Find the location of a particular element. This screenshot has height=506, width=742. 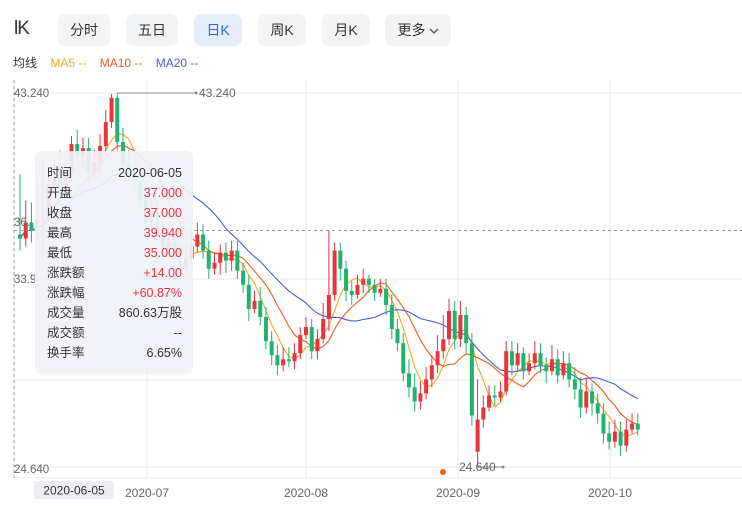

high-marker-dot is located at coordinates (196, 93).